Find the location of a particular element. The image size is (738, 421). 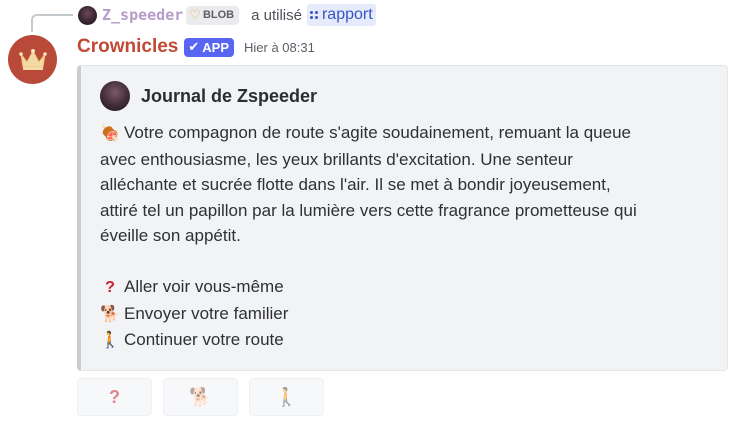

option-button-continue: 🚶 is located at coordinates (286, 397).